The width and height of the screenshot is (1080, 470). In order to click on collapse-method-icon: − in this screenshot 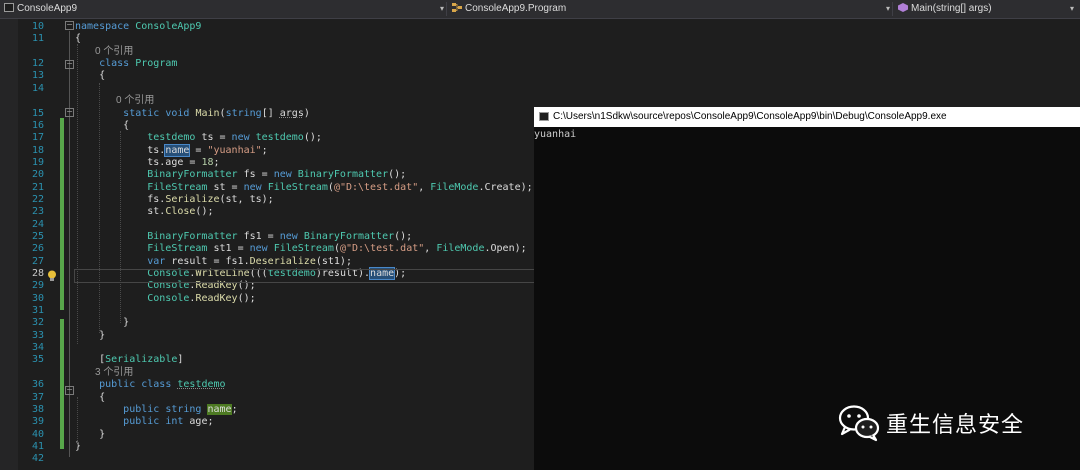, I will do `click(69, 112)`.